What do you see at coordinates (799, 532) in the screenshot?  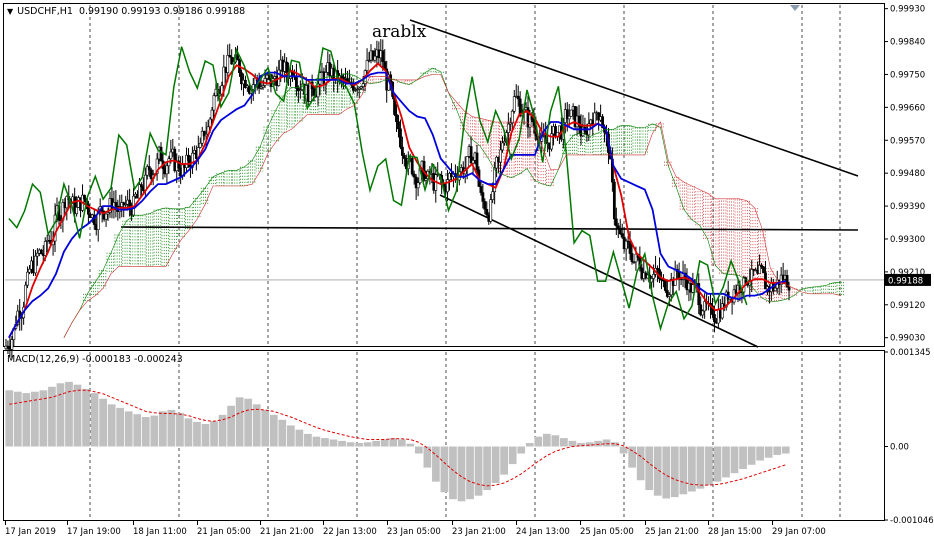 I see `time-label-12: 29 Jan 07:00` at bounding box center [799, 532].